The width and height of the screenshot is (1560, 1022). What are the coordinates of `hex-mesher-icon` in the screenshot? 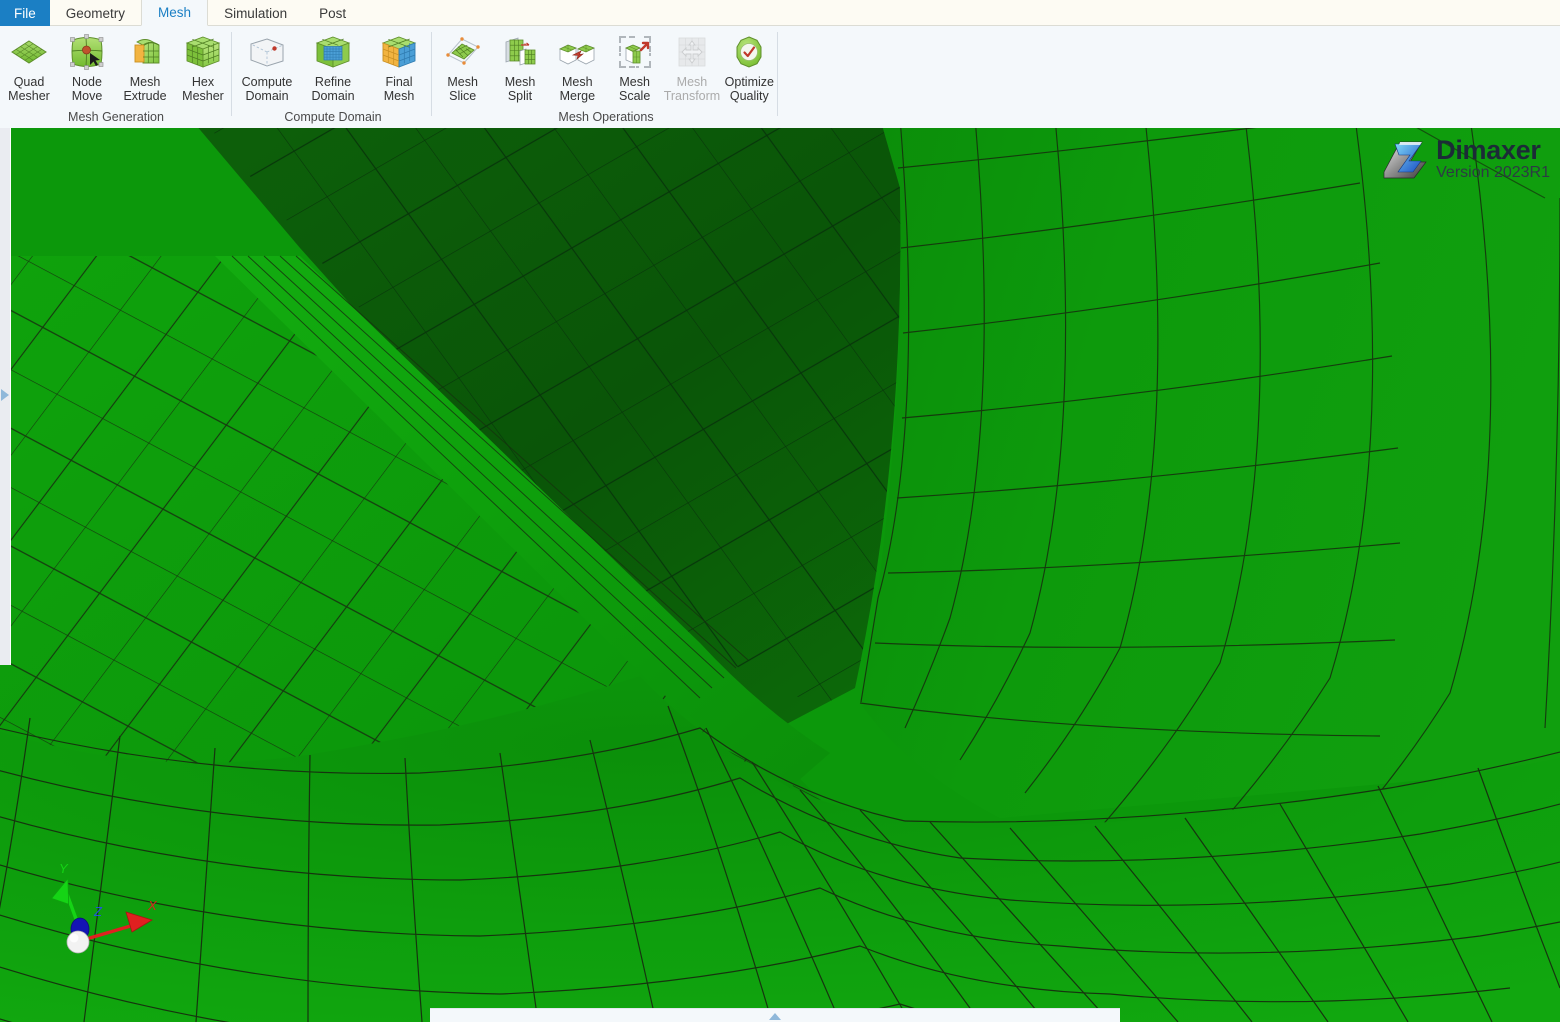 It's located at (203, 52).